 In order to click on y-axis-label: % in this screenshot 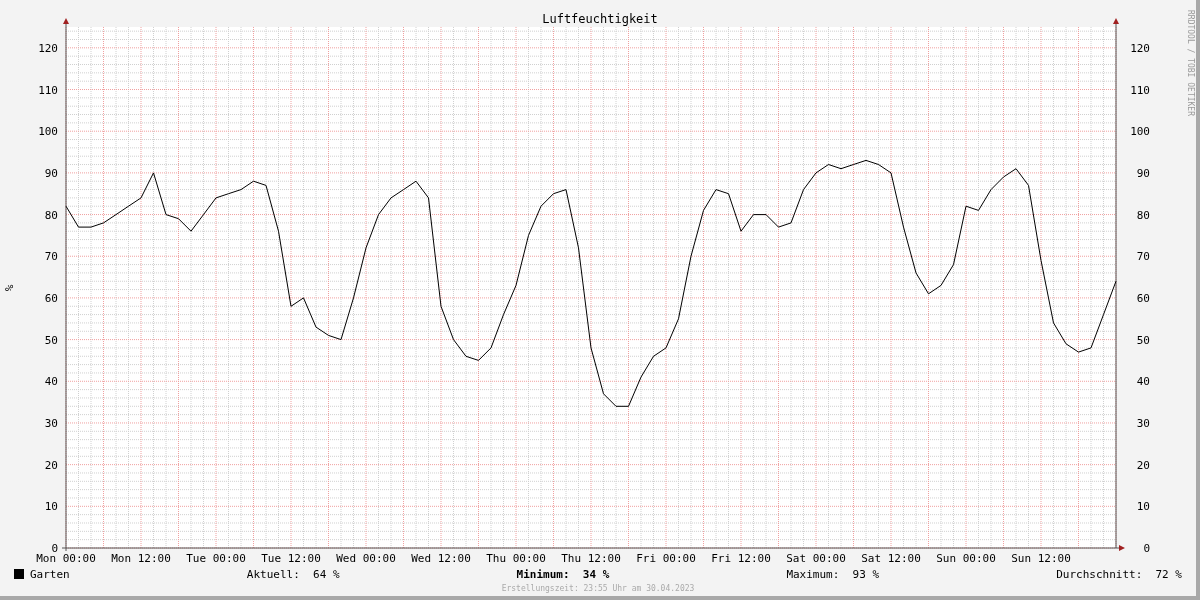, I will do `click(9, 288)`.